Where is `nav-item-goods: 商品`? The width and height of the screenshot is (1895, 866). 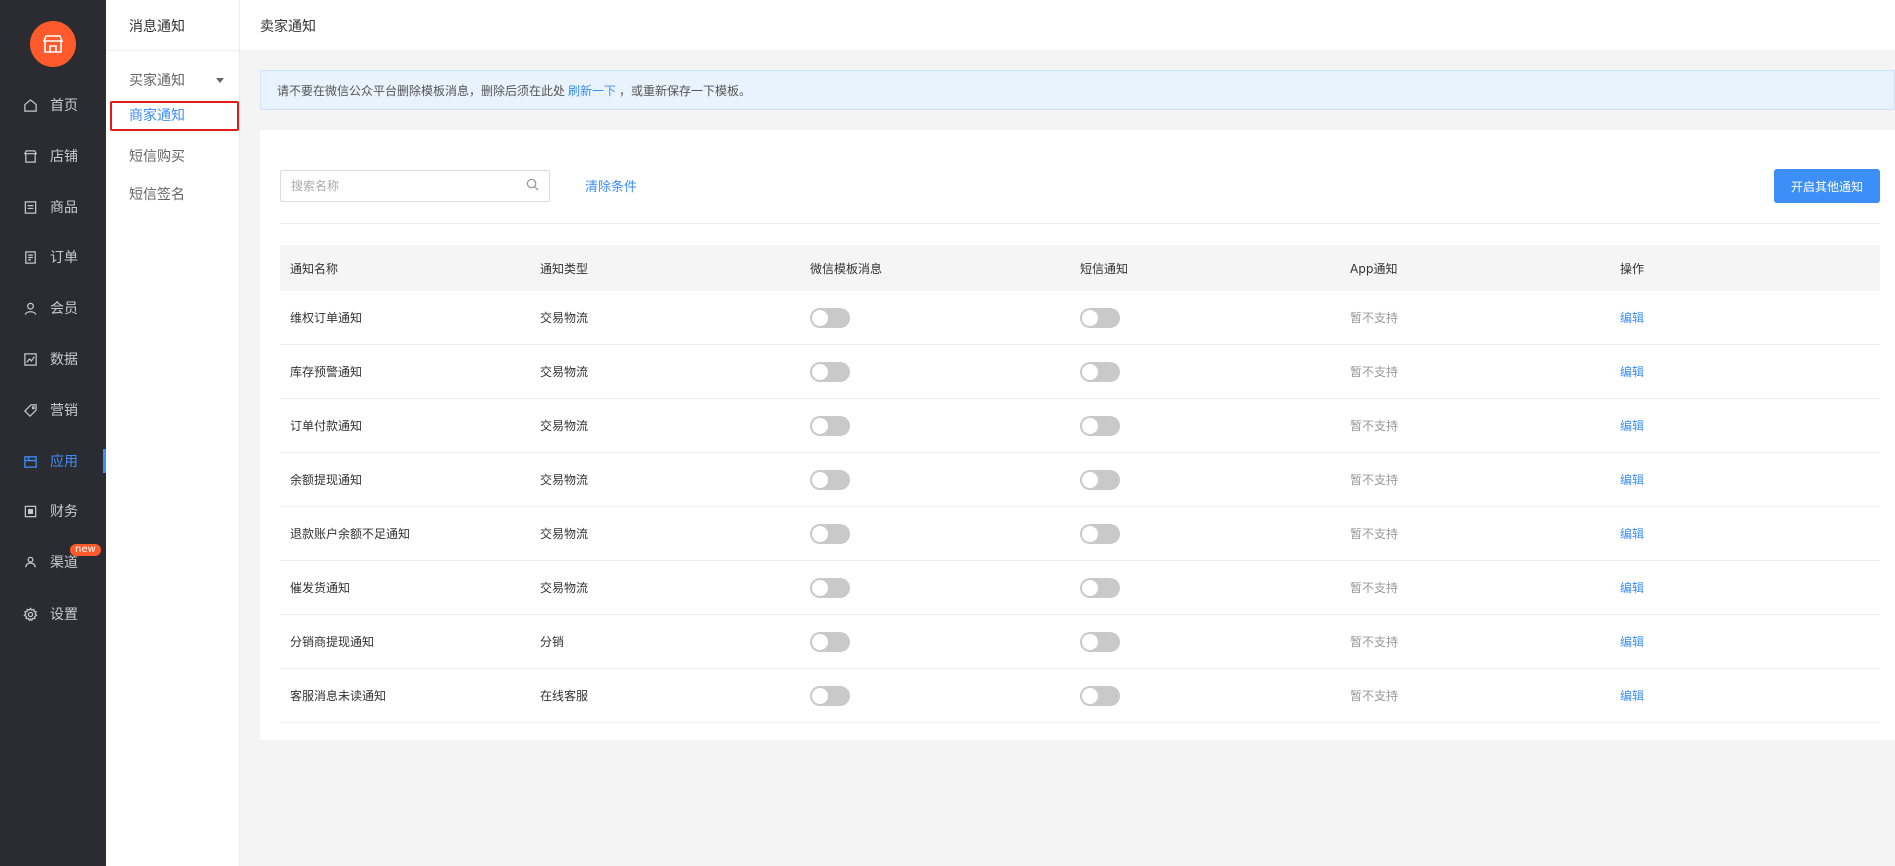 nav-item-goods: 商品 is located at coordinates (53, 207).